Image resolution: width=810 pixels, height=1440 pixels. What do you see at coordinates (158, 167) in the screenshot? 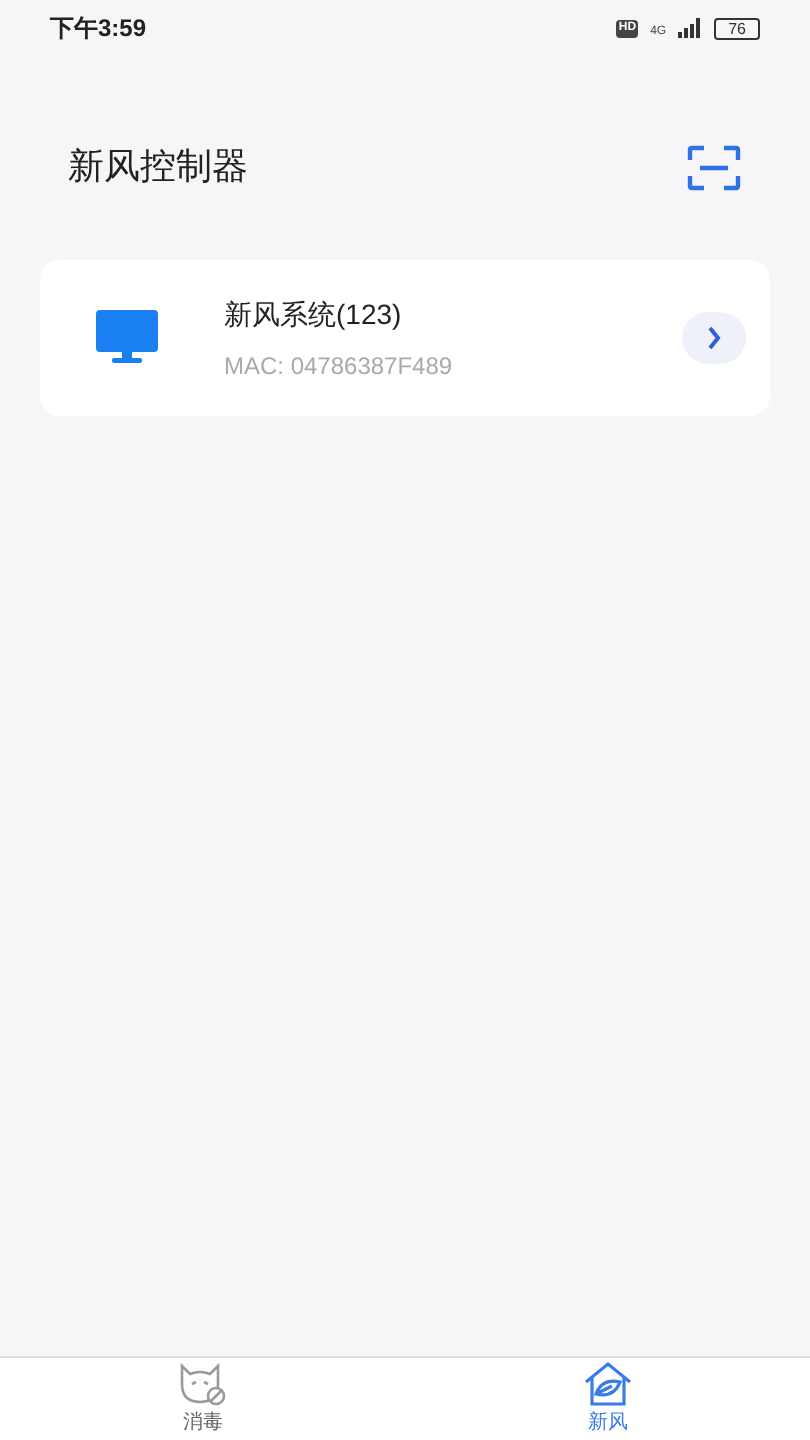
I see `page-title: 新风控制器` at bounding box center [158, 167].